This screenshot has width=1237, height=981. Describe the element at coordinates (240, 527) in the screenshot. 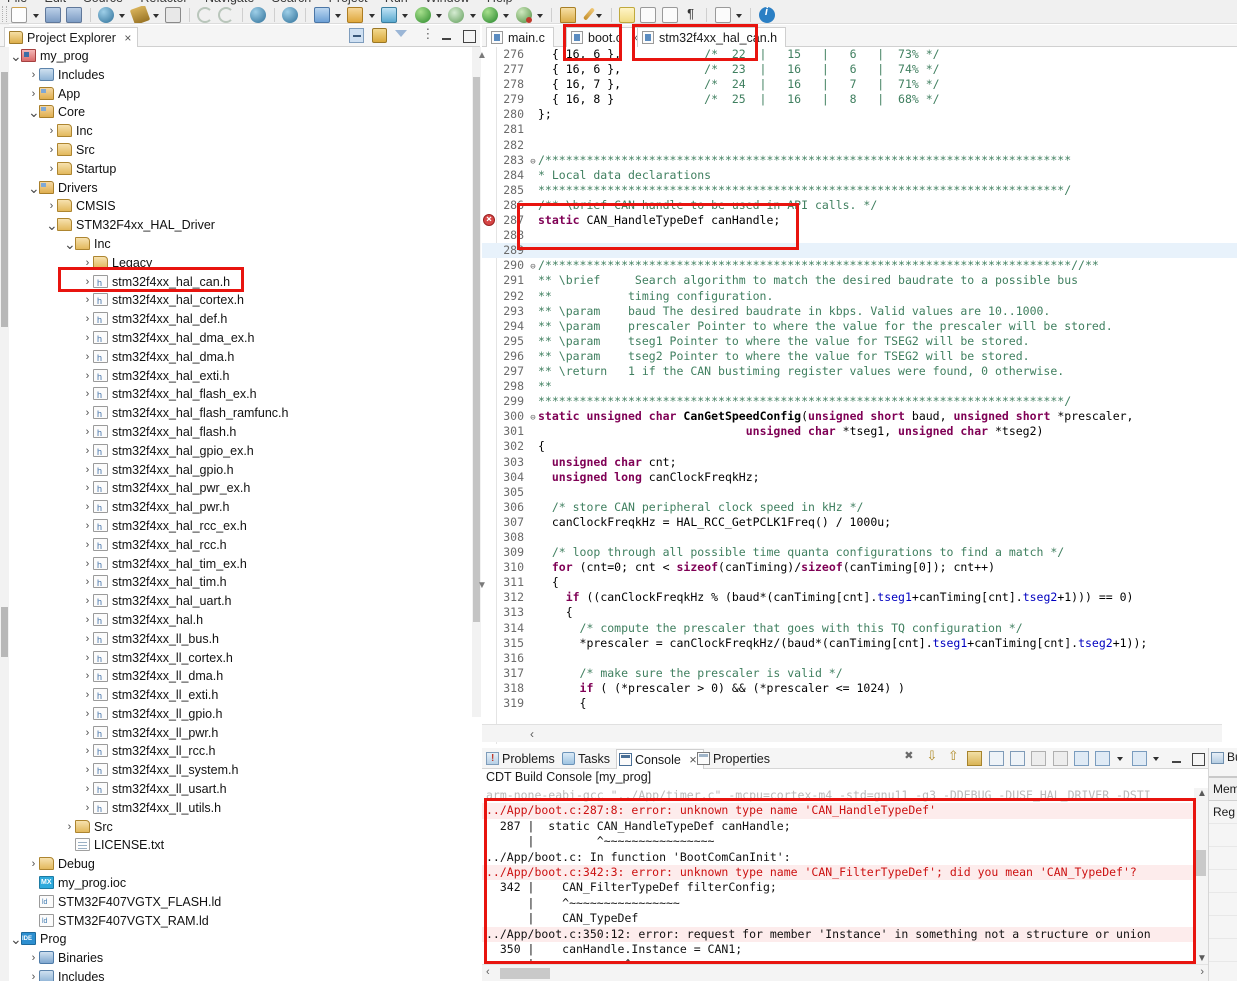

I see `tree-item-stm32f4xx-hal-rcc-ex-h: › stm32f4xx_hal_rcc_ex.h` at that location.